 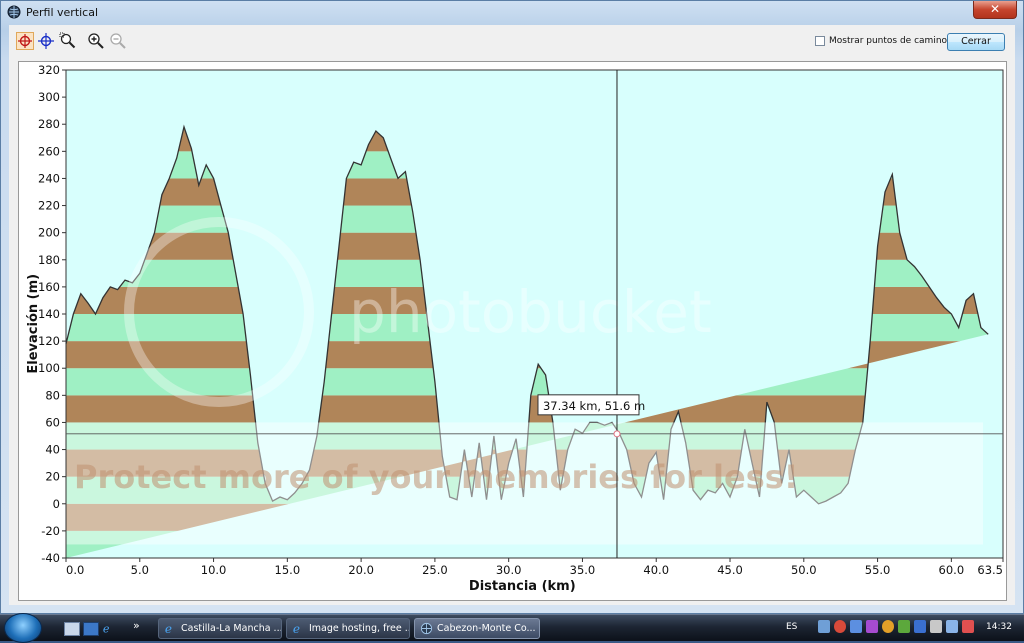 I want to click on y-tick-label: 120, so click(x=49, y=341).